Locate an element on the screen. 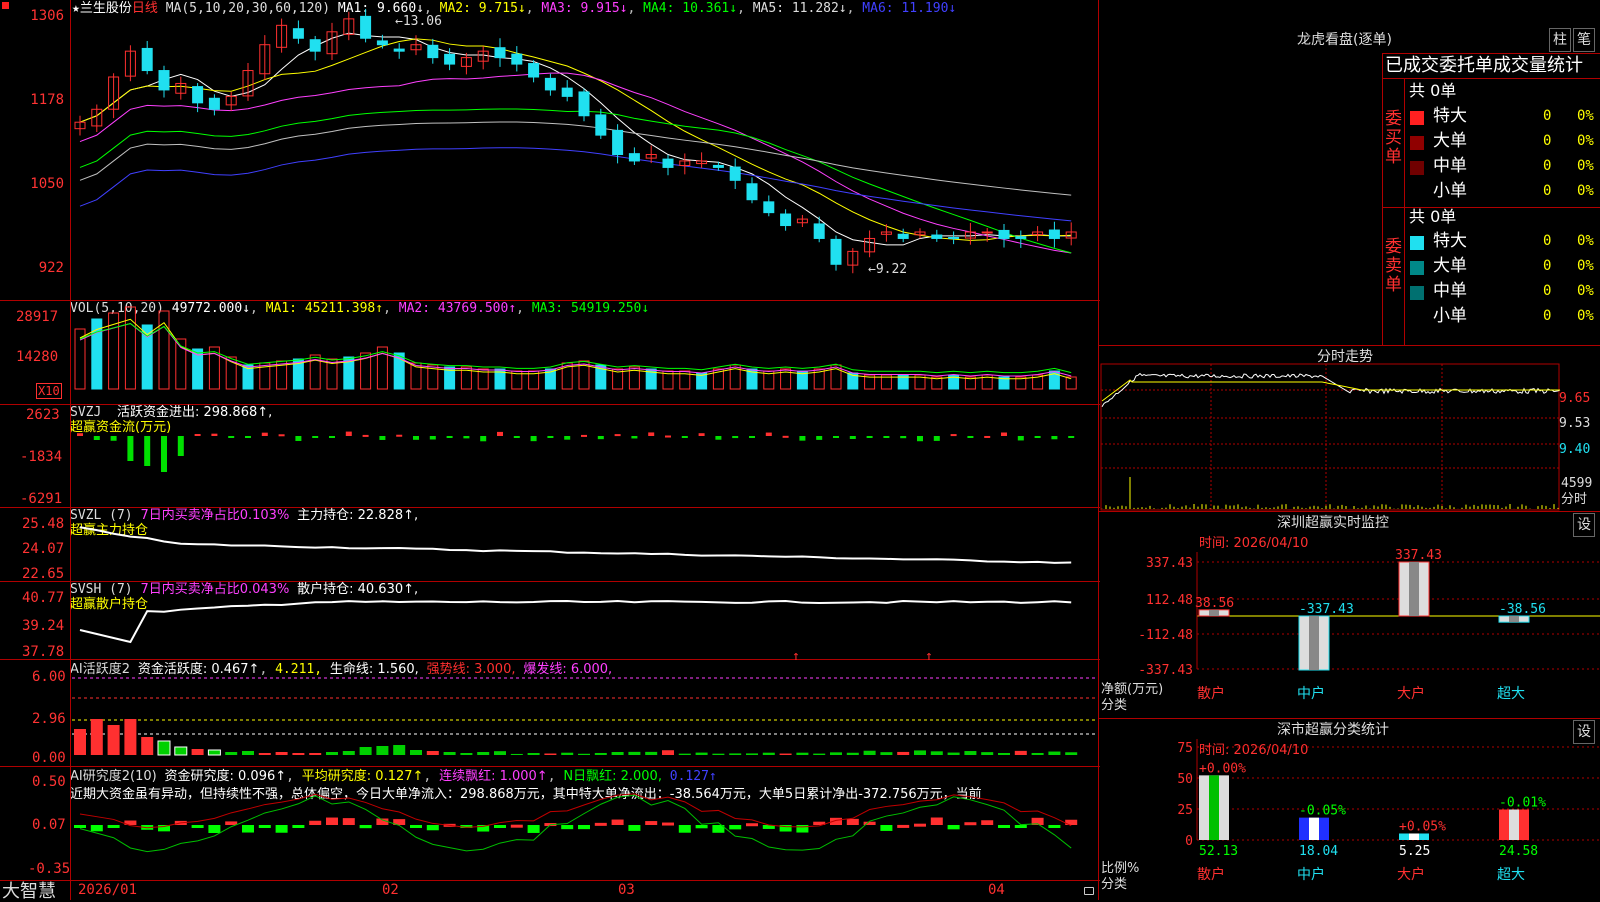 The width and height of the screenshot is (1600, 902). change-label: +0.05% is located at coordinates (1422, 826).